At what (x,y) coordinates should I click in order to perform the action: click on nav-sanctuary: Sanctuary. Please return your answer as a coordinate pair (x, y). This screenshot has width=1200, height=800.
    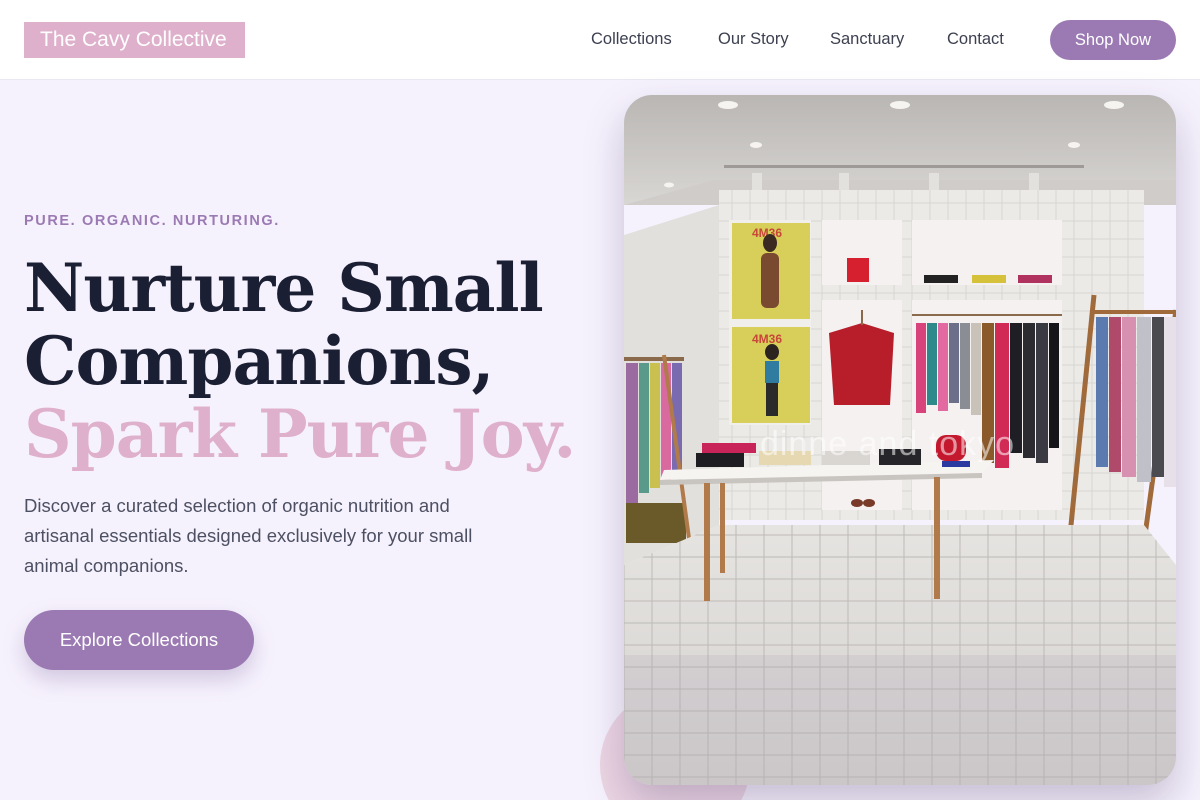
    Looking at the image, I should click on (867, 39).